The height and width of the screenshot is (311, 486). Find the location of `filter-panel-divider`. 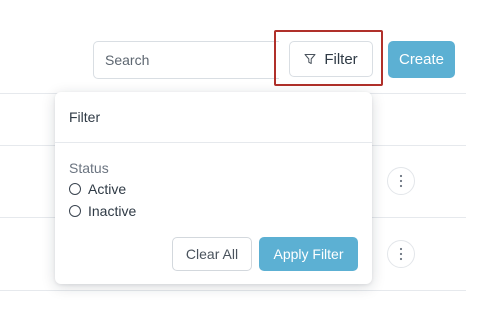

filter-panel-divider is located at coordinates (213, 142).